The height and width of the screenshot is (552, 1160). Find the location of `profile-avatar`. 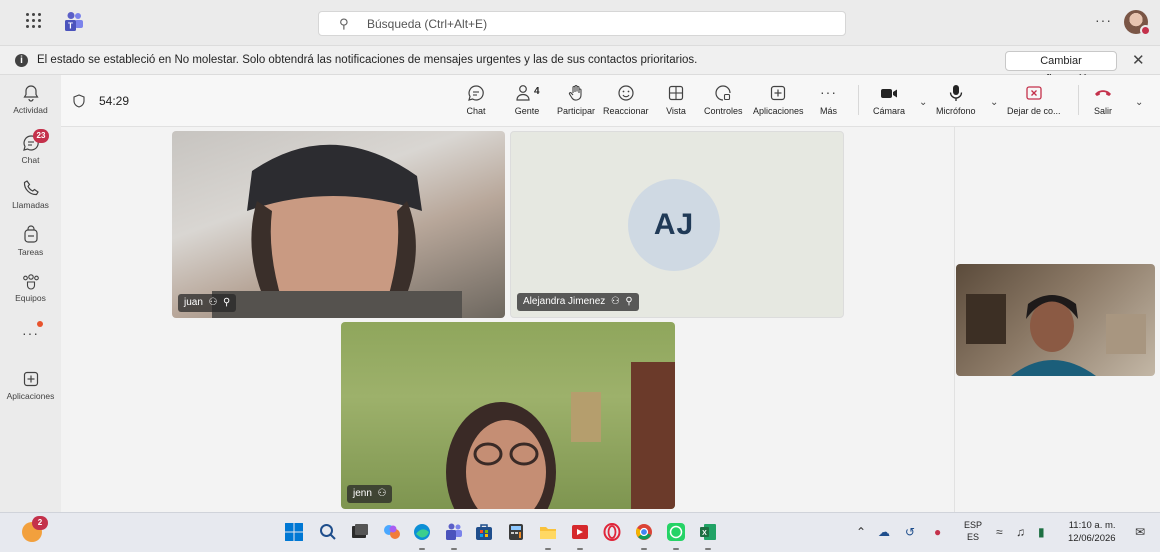

profile-avatar is located at coordinates (1137, 23).